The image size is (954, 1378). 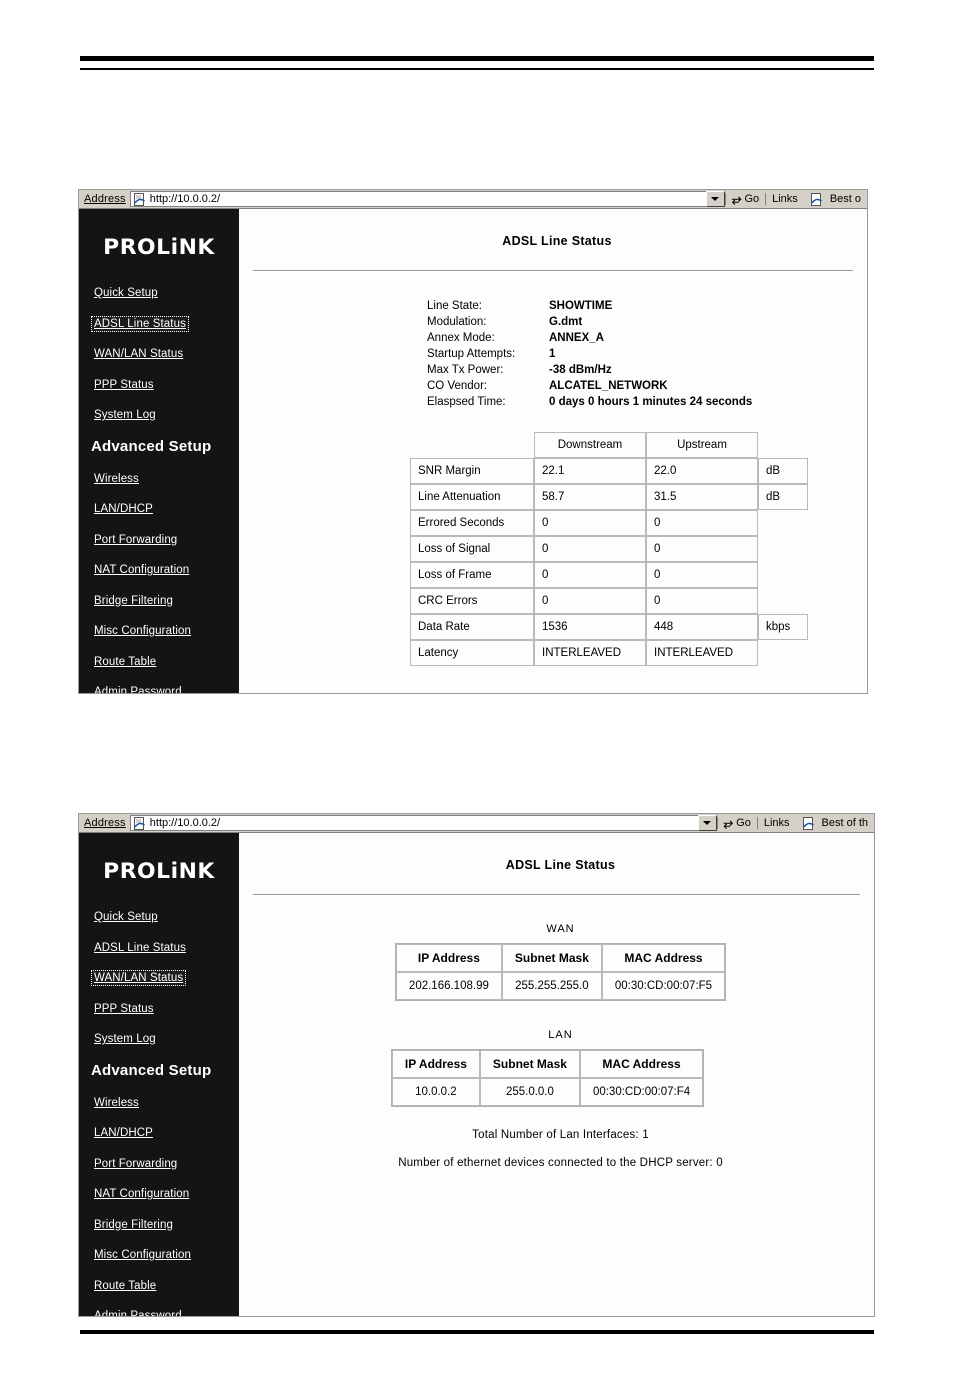 I want to click on address-input-2: http://10.0.0.2/, so click(x=413, y=823).